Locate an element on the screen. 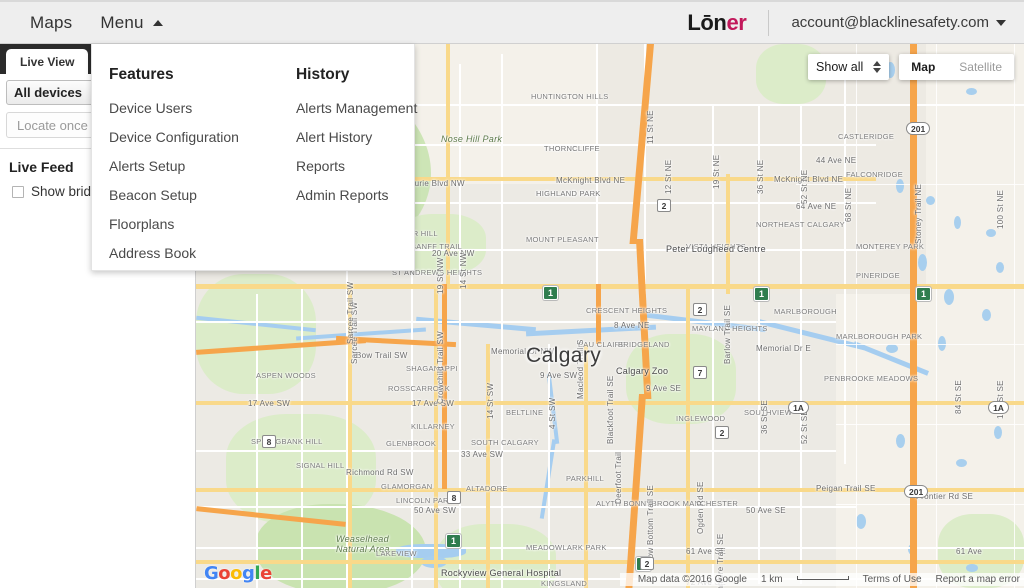  header-right-group: Lōn er account@blacklinesafety.com is located at coordinates (855, 23).